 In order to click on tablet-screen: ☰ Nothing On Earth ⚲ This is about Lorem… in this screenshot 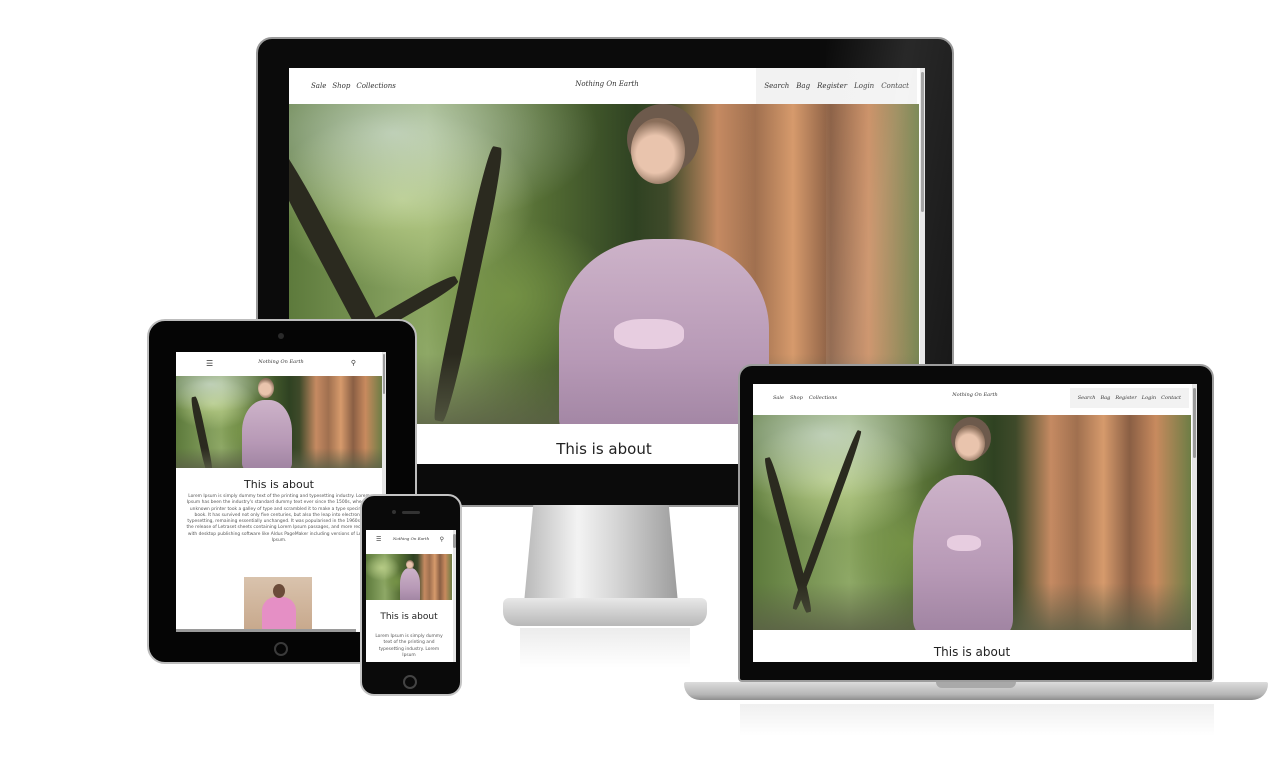, I will do `click(281, 492)`.